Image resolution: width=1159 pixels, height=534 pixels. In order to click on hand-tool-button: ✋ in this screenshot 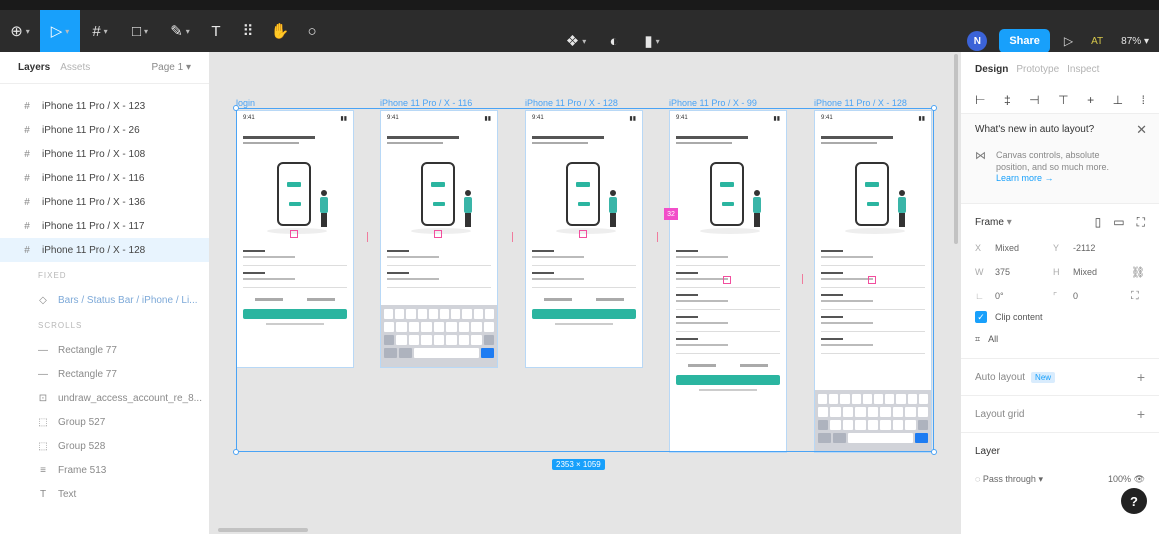, I will do `click(280, 31)`.